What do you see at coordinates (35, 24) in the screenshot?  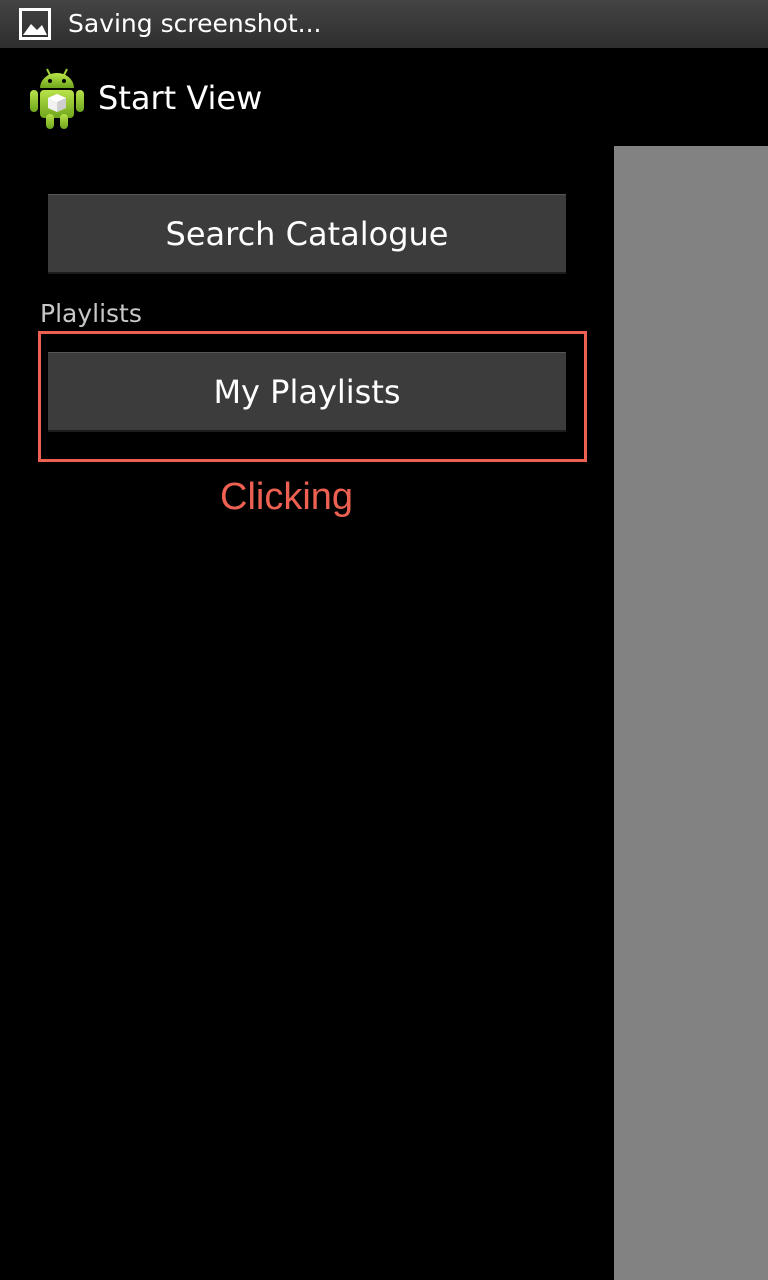 I see `image-icon` at bounding box center [35, 24].